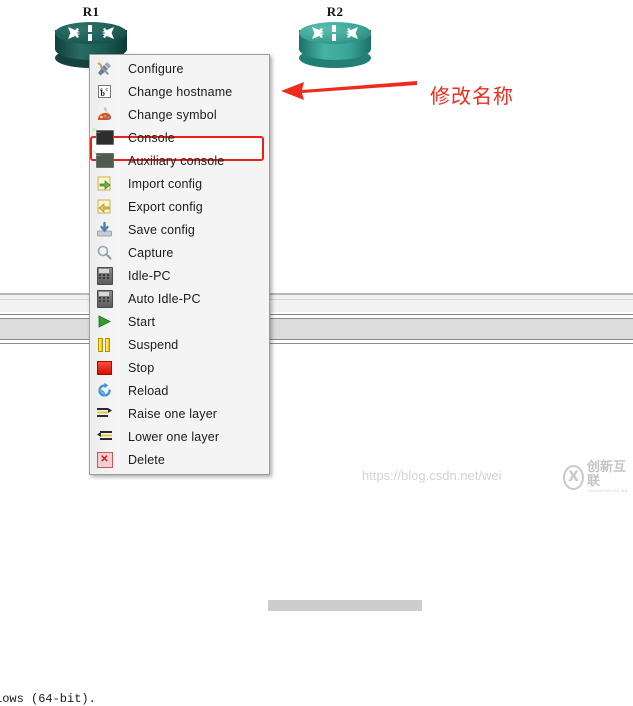  Describe the element at coordinates (104, 367) in the screenshot. I see `stop-icon` at that location.